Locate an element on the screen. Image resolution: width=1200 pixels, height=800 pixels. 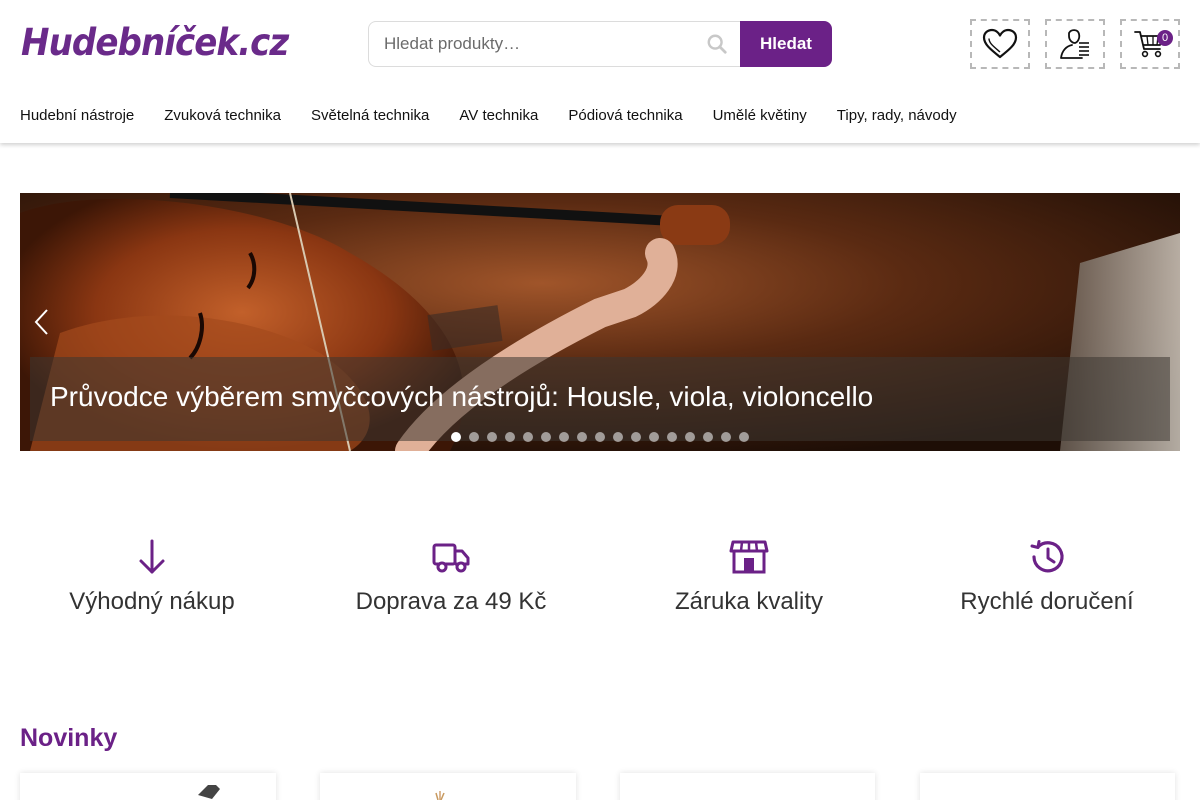
slider-dots is located at coordinates (604, 437).